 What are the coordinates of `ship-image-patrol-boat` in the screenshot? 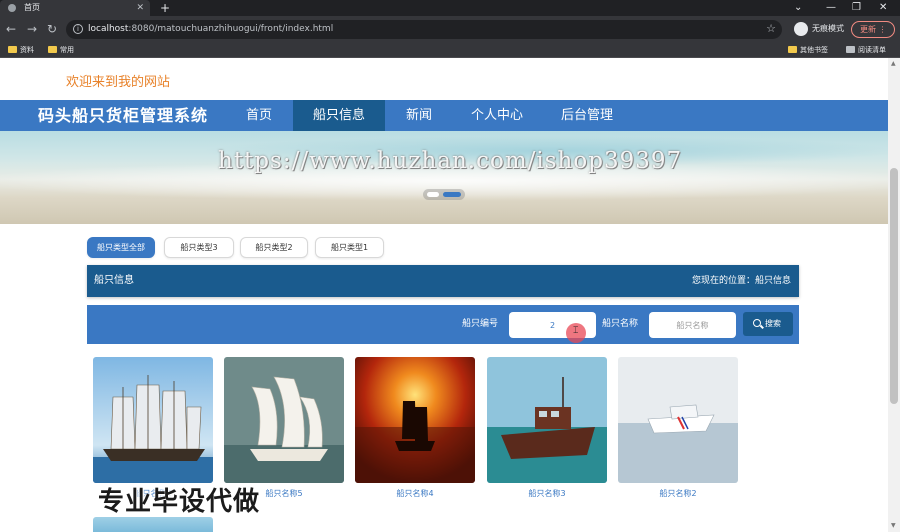 It's located at (678, 420).